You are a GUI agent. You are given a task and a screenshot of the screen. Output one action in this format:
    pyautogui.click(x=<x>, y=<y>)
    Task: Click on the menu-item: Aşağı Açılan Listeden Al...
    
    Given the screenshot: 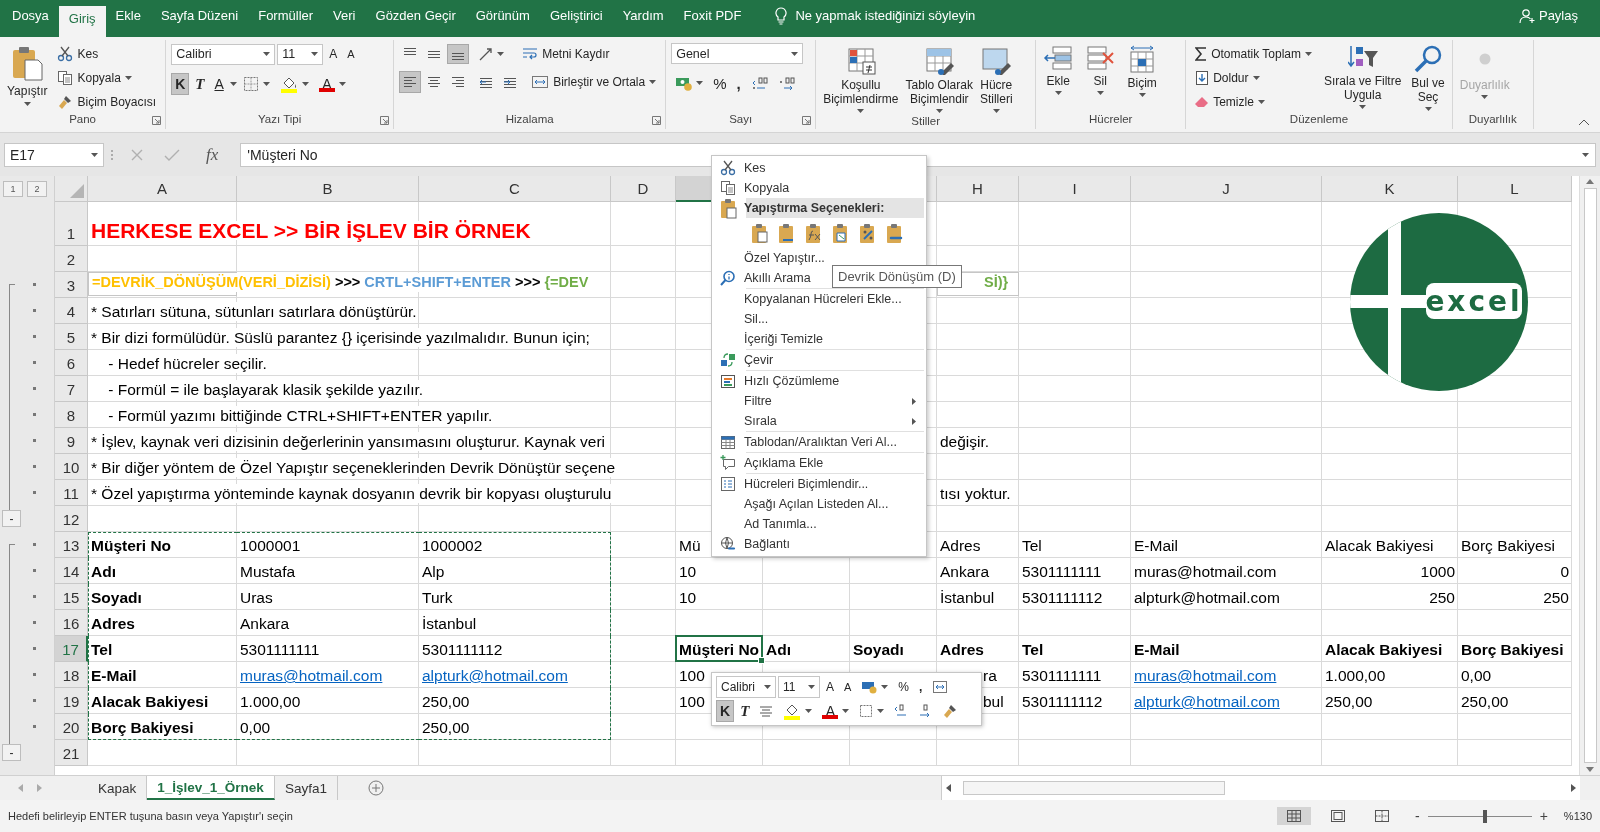 What is the action you would take?
    pyautogui.click(x=819, y=504)
    